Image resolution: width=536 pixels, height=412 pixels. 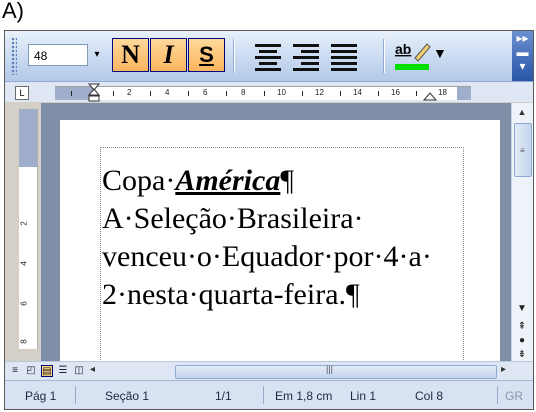 I want to click on vertical-ruler: 2 4 6 8, so click(x=28, y=229).